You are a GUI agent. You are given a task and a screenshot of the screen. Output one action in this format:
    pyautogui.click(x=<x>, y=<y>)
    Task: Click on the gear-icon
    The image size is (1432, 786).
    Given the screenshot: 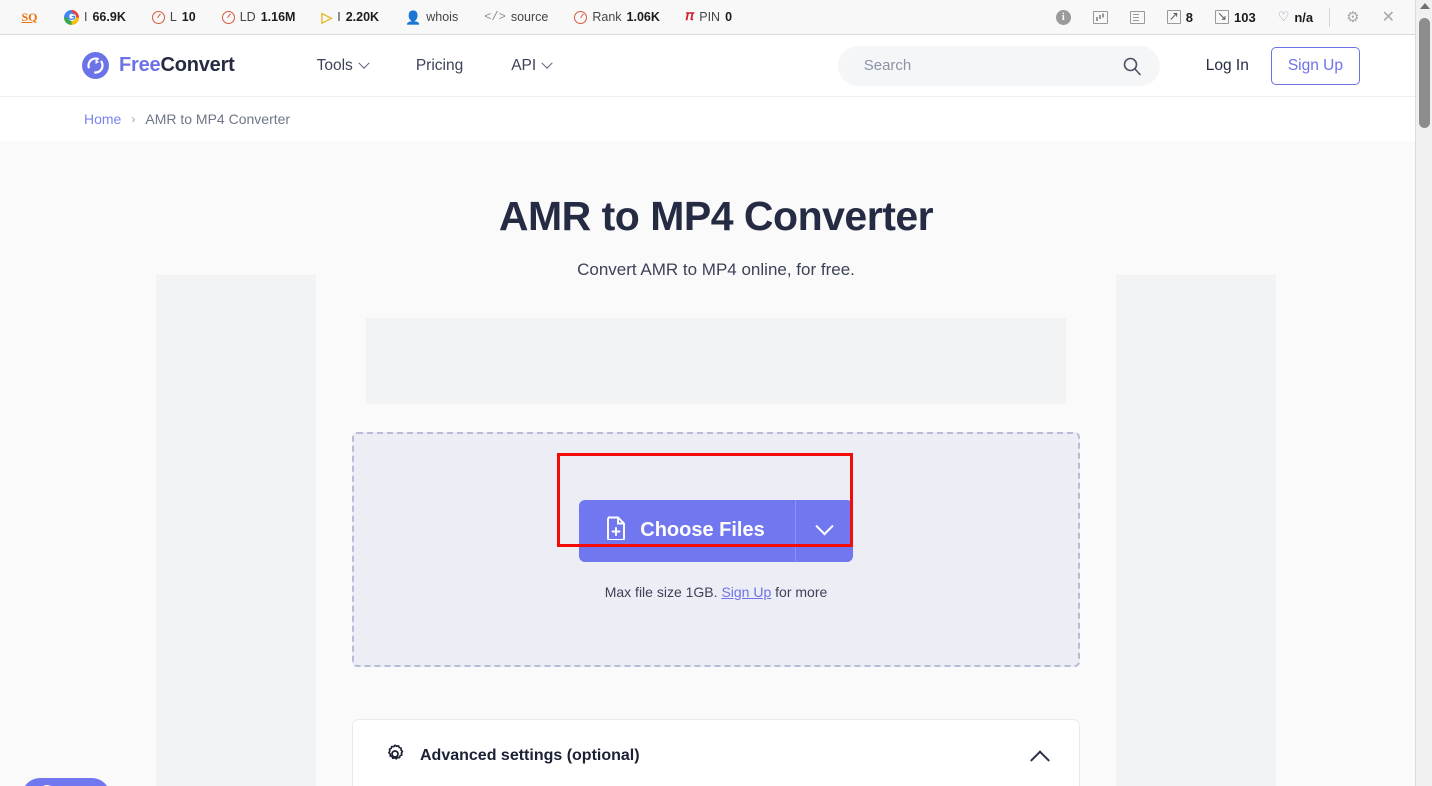 What is the action you would take?
    pyautogui.click(x=395, y=756)
    